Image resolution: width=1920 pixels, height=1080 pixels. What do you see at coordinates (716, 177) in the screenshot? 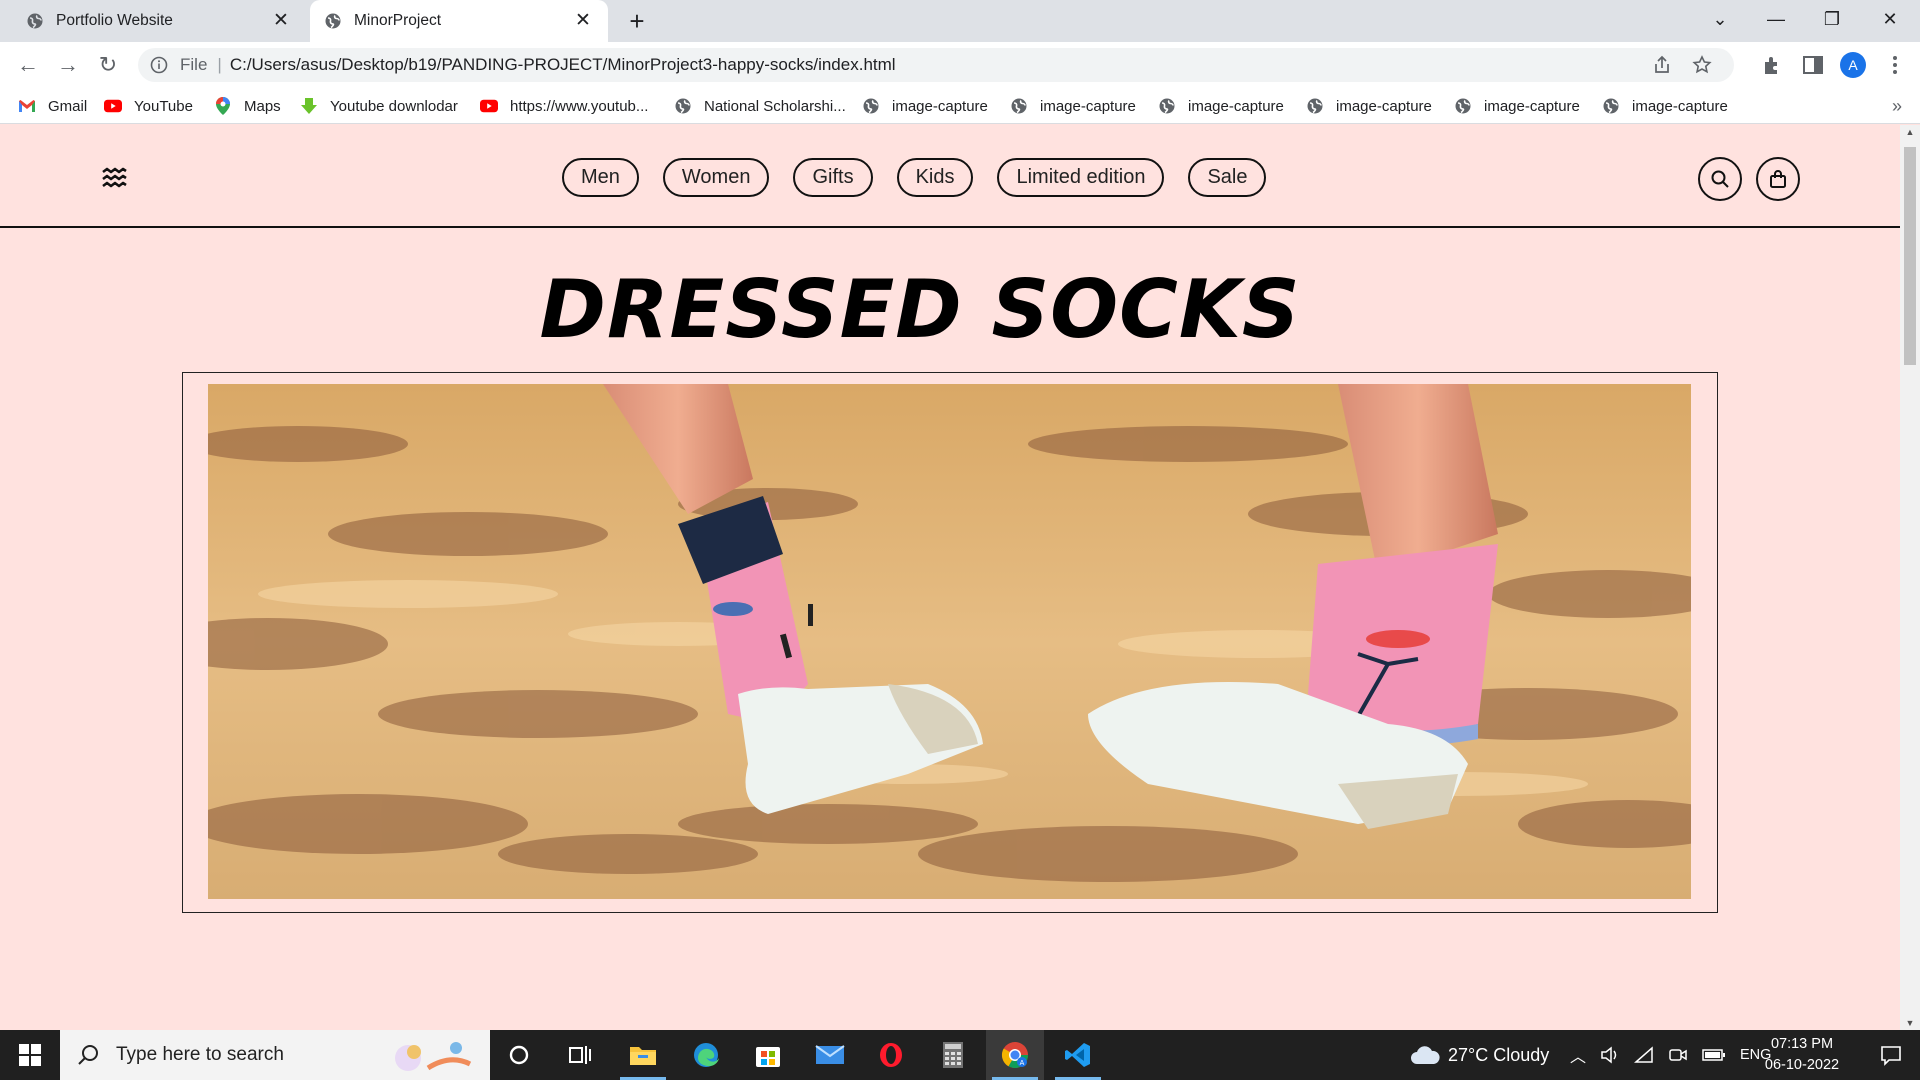
I see `nav-women: Women` at bounding box center [716, 177].